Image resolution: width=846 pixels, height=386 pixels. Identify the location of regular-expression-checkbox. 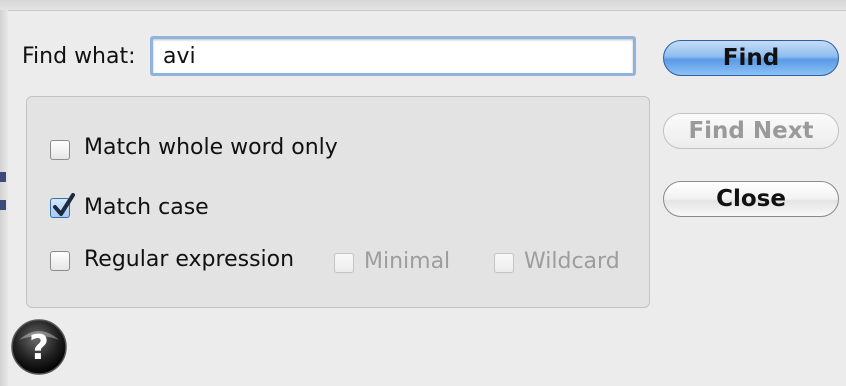
(60, 261).